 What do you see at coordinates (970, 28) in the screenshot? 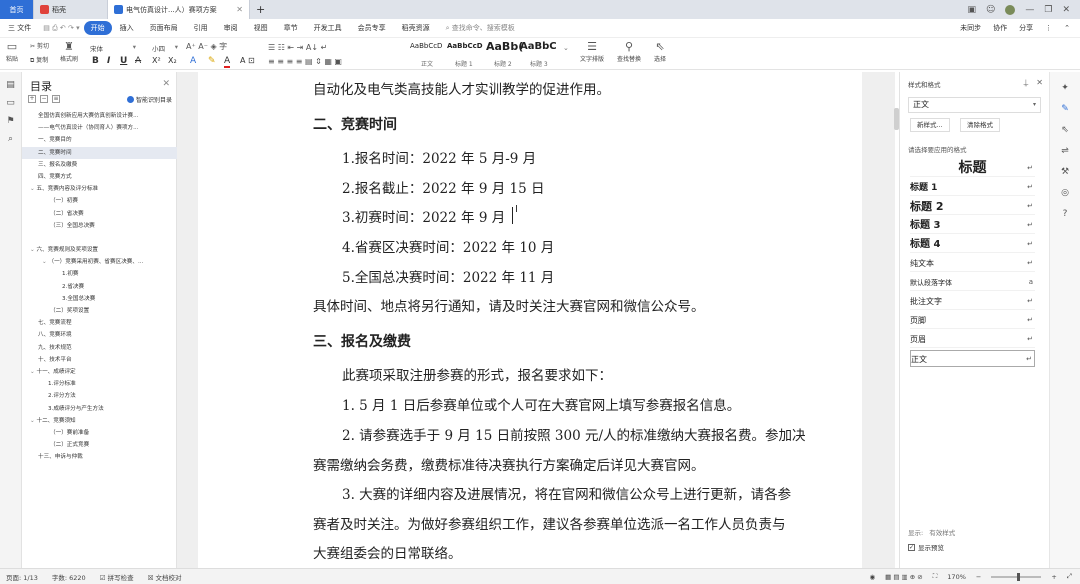
I see `unsynced-button: 未同步` at bounding box center [970, 28].